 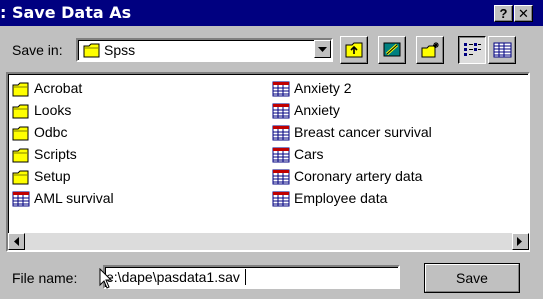 I want to click on up-folder-icon, so click(x=354, y=50).